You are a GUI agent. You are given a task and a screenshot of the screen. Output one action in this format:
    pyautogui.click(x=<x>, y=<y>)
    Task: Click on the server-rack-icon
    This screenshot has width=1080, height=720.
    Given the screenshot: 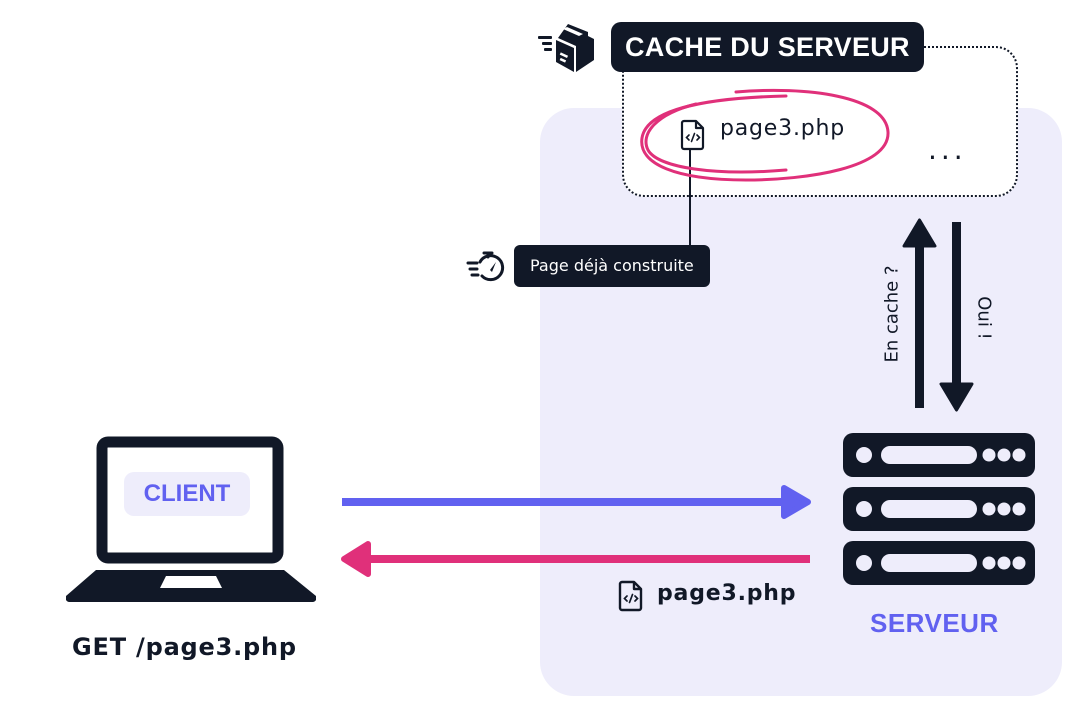 What is the action you would take?
    pyautogui.click(x=939, y=509)
    